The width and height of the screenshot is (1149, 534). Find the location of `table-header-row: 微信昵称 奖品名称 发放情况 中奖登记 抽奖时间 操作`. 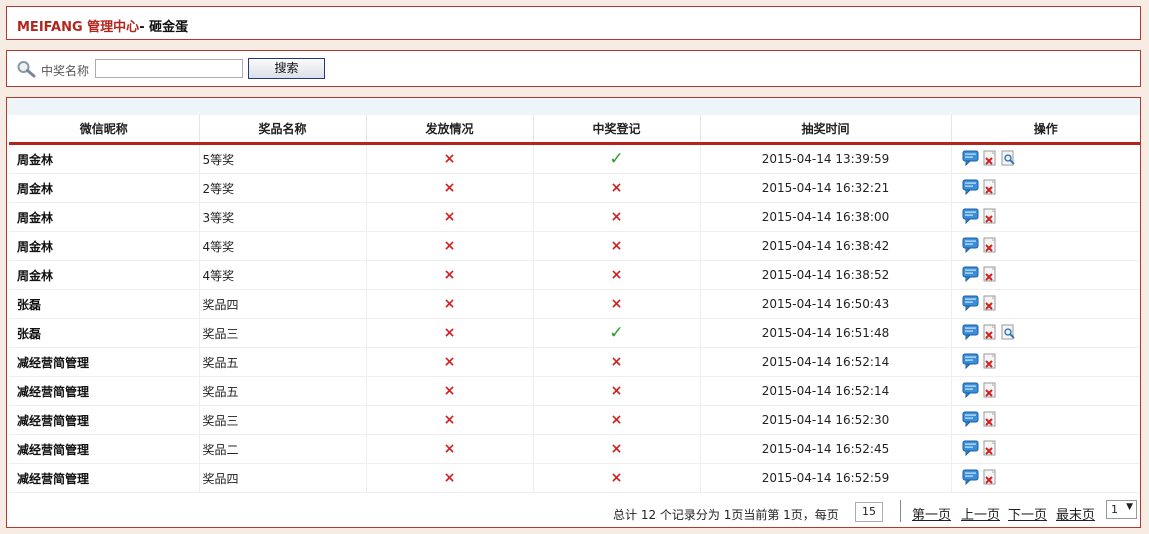

table-header-row: 微信昵称 奖品名称 发放情况 中奖登记 抽奖时间 操作 is located at coordinates (574, 130).